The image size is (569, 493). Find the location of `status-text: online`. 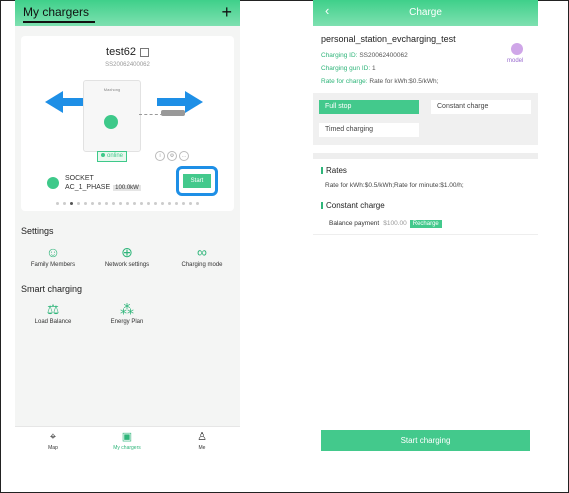

status-text: online is located at coordinates (115, 156).